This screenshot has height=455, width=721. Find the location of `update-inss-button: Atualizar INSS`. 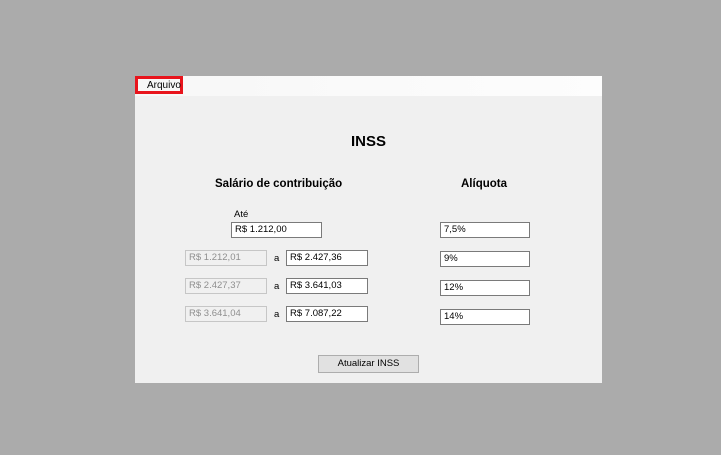

update-inss-button: Atualizar INSS is located at coordinates (368, 364).